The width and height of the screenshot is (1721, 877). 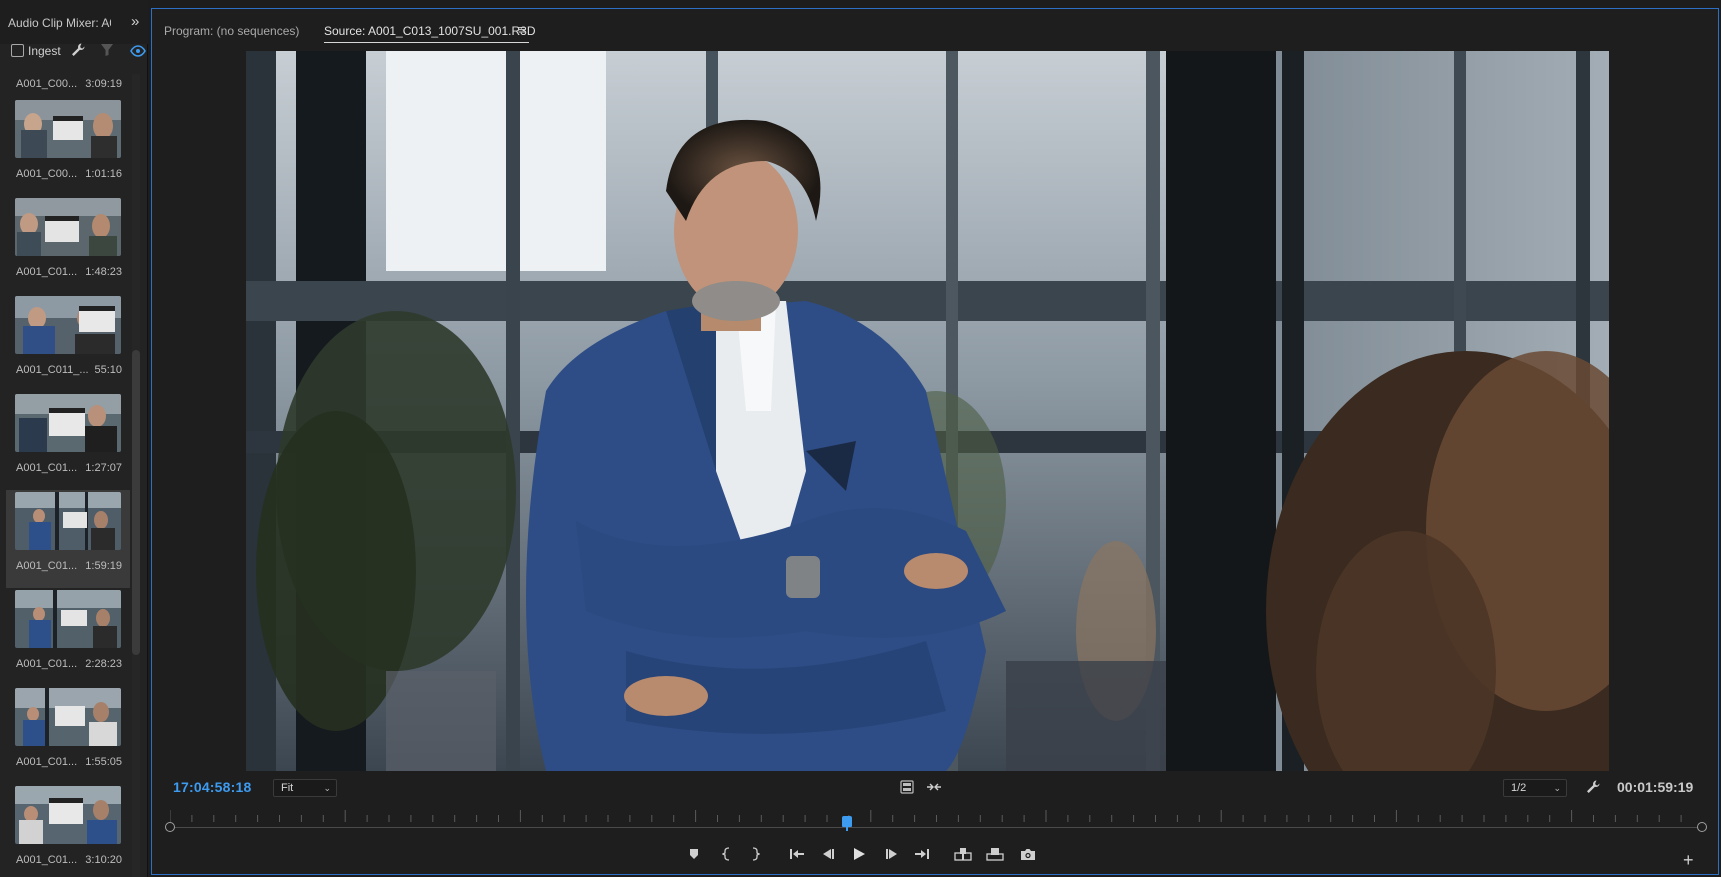 What do you see at coordinates (522, 29) in the screenshot?
I see `hamburger-menu-icon: ≡` at bounding box center [522, 29].